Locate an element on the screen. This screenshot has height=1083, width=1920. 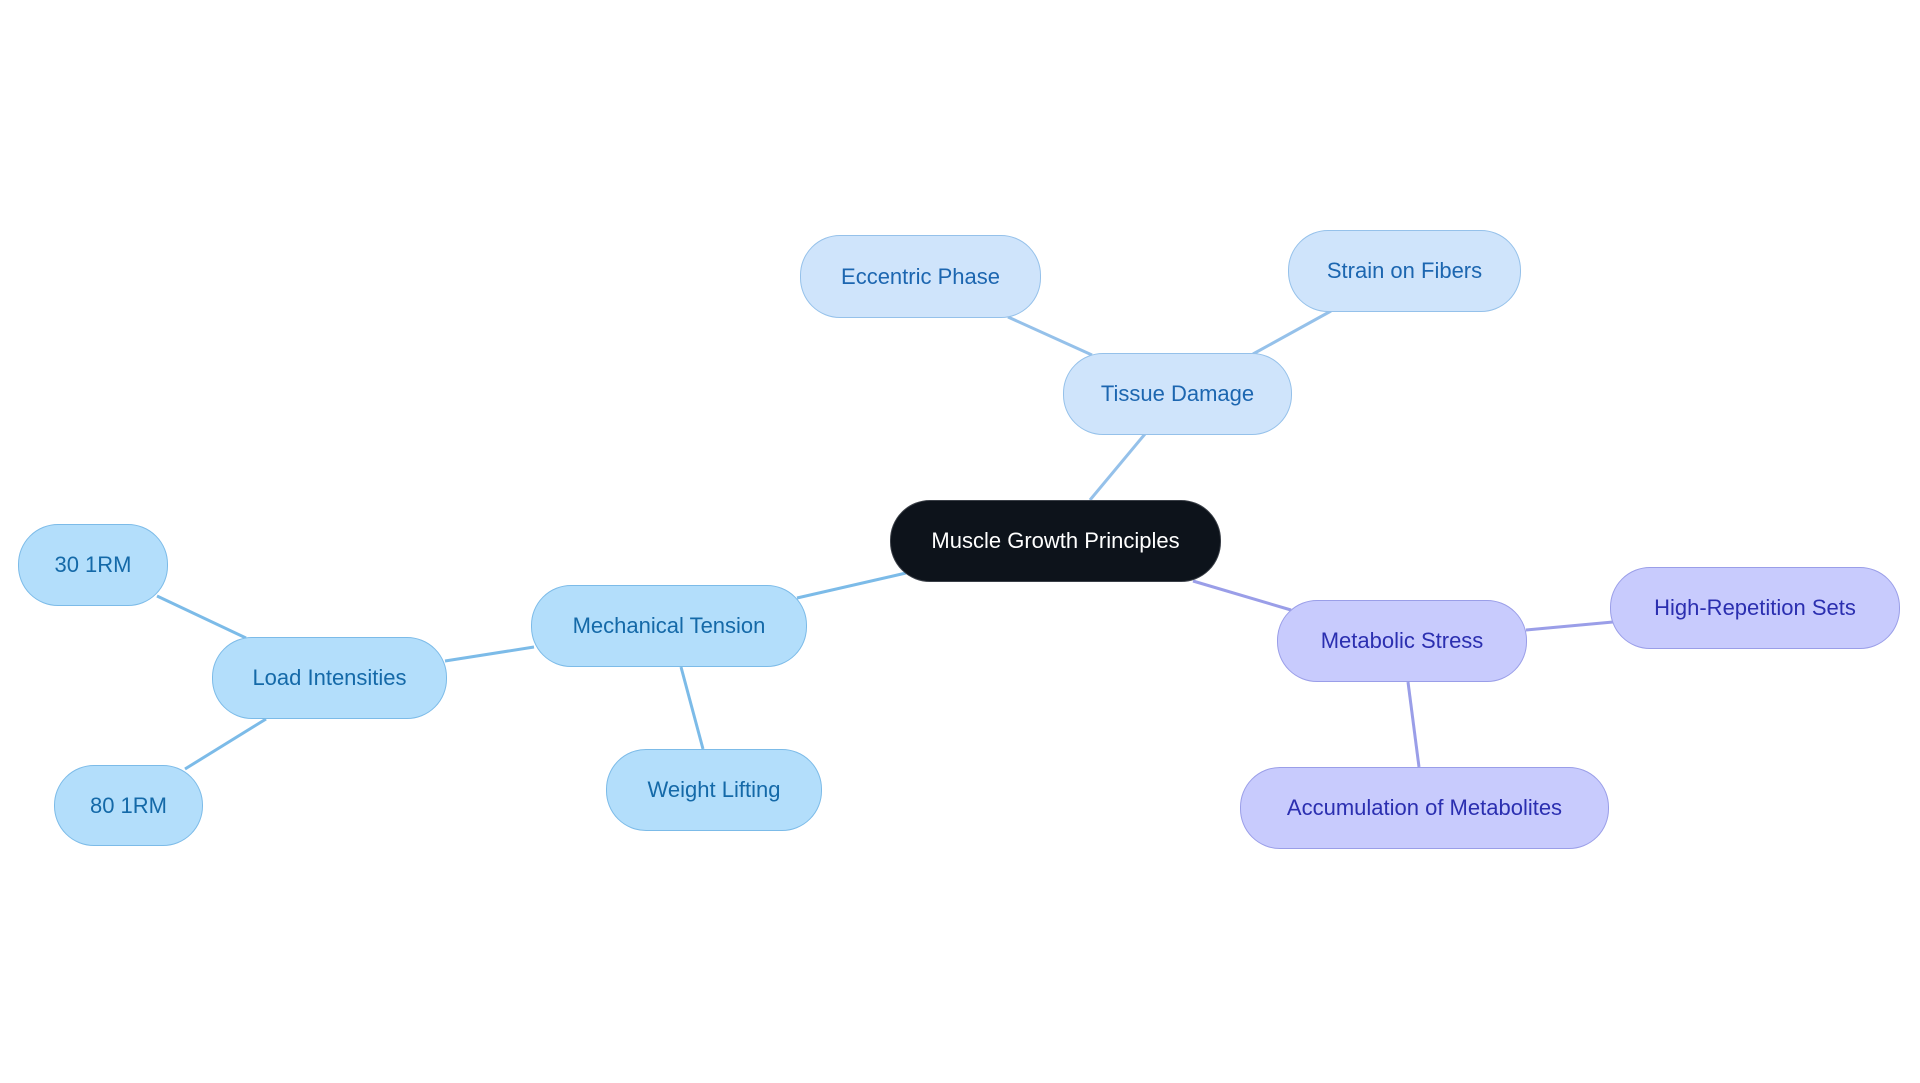
edge-tissue-strain is located at coordinates (1292, 332).